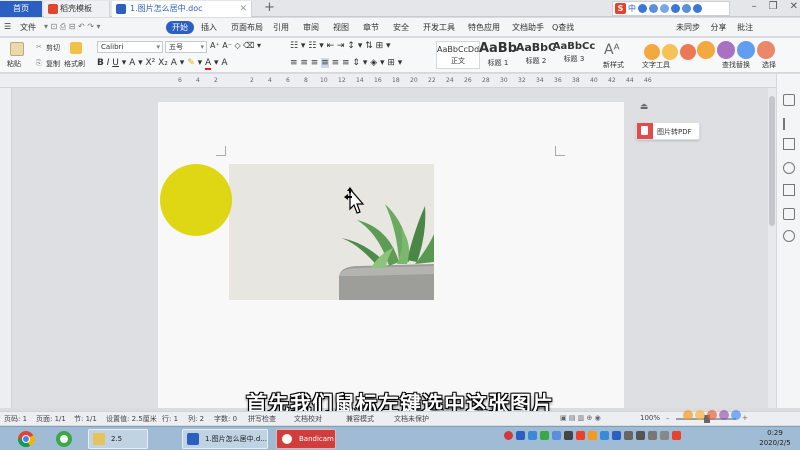 This screenshot has width=800, height=450. I want to click on paste-icon, so click(17, 49).